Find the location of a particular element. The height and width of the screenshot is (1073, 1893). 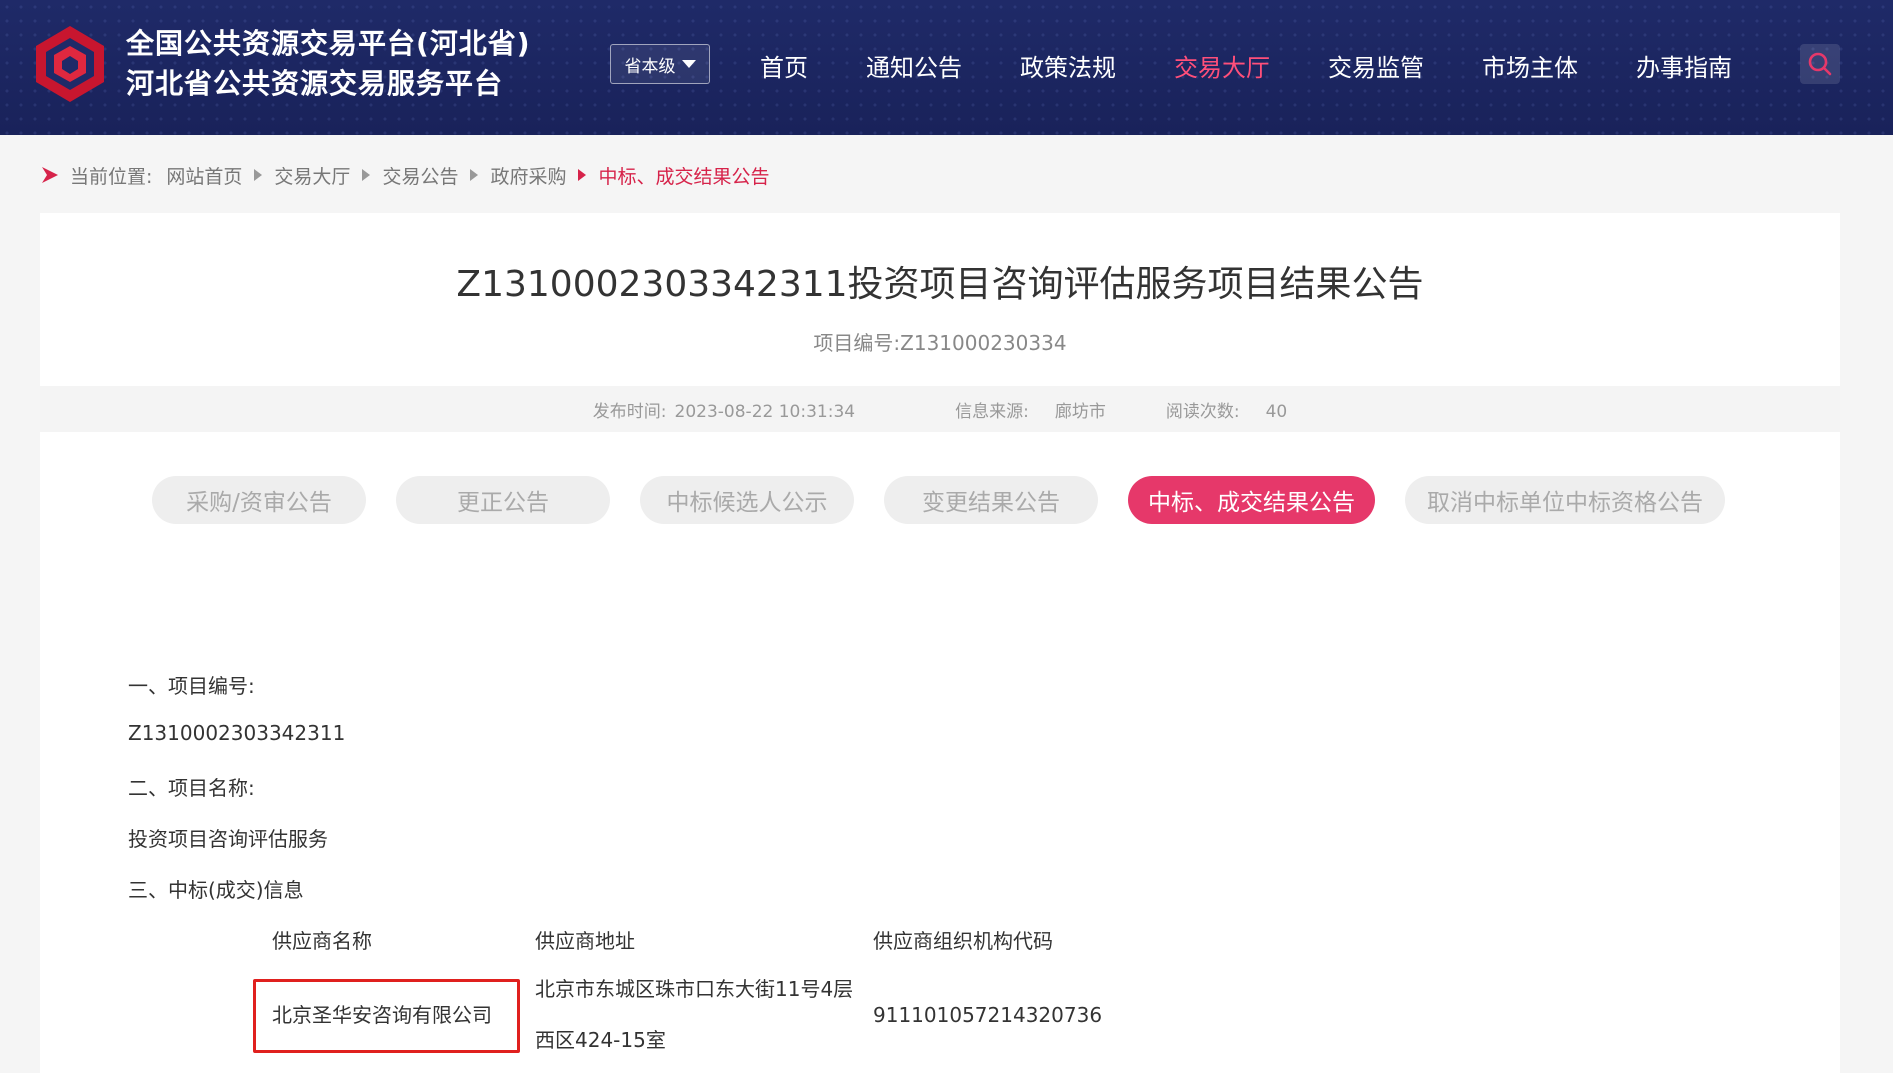

publish-time: 发布时间: 2023-08-22 10:31:34 is located at coordinates (724, 409).